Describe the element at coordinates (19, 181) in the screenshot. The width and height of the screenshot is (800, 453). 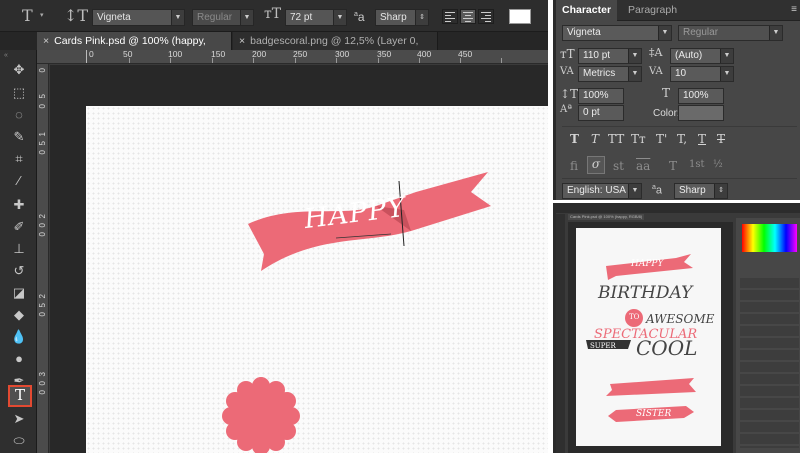
I see `eyedropper-tool-icon: ⁄` at that location.